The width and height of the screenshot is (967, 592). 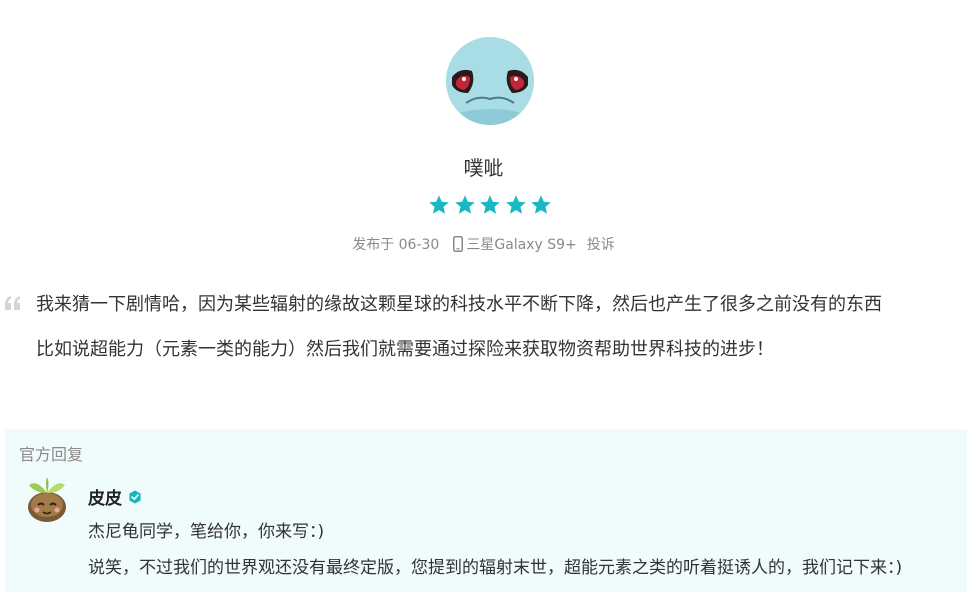 I want to click on rating-stars, so click(x=490, y=206).